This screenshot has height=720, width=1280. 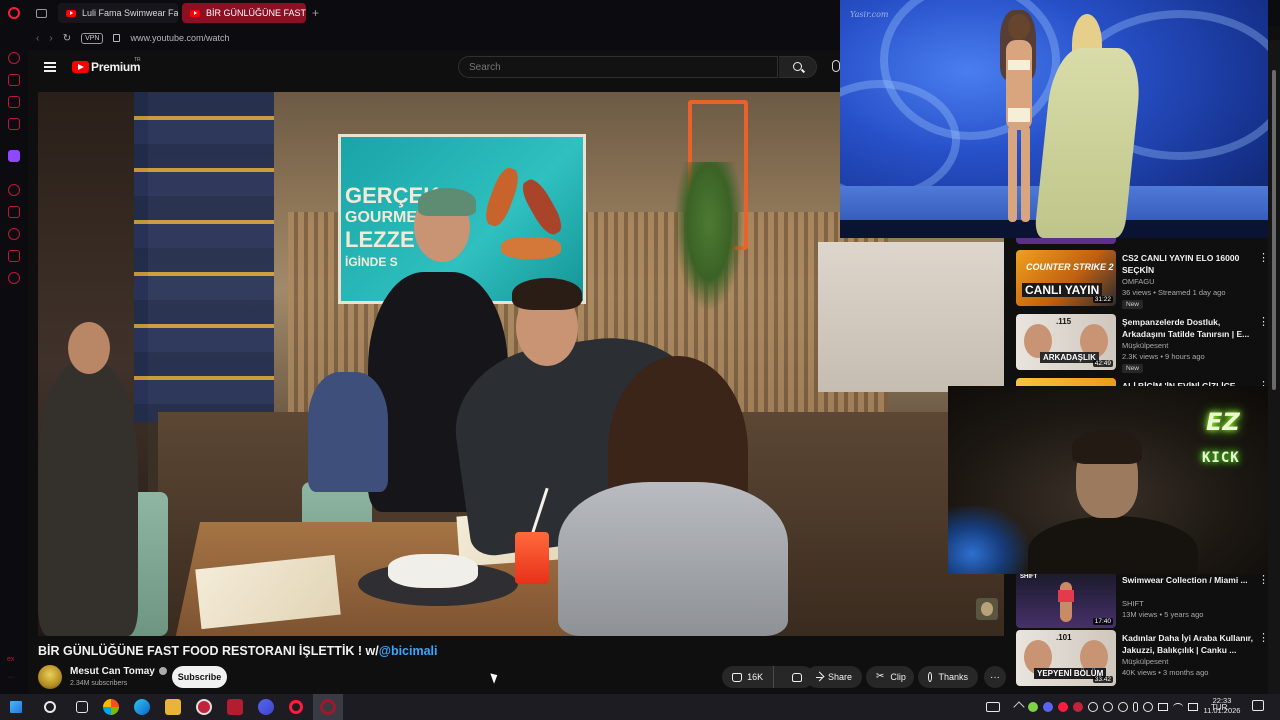 I want to click on active-app-icon, so click(x=328, y=707).